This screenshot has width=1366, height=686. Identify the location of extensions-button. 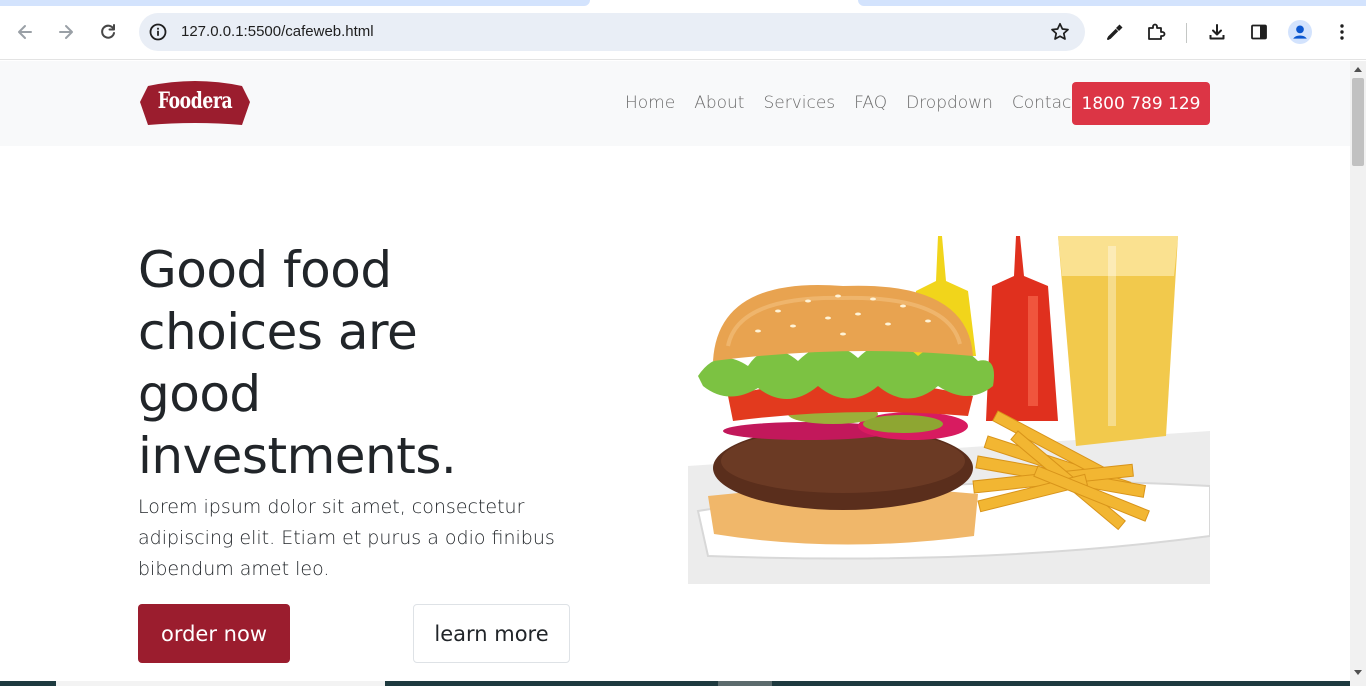
(1156, 32).